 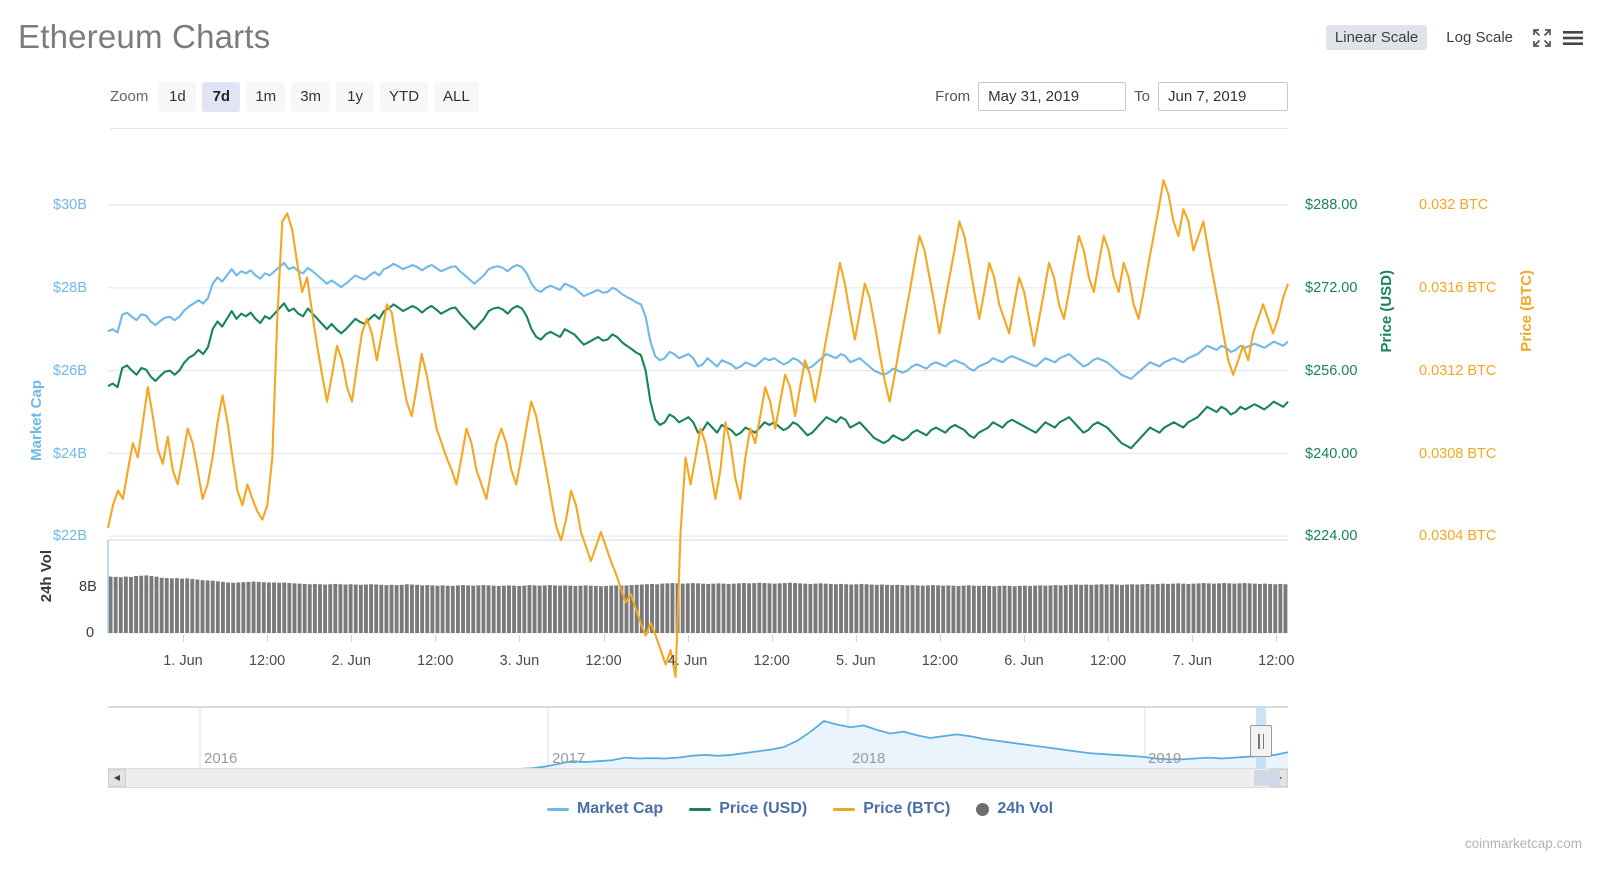 What do you see at coordinates (177, 97) in the screenshot?
I see `zoom-button-1d: 1d` at bounding box center [177, 97].